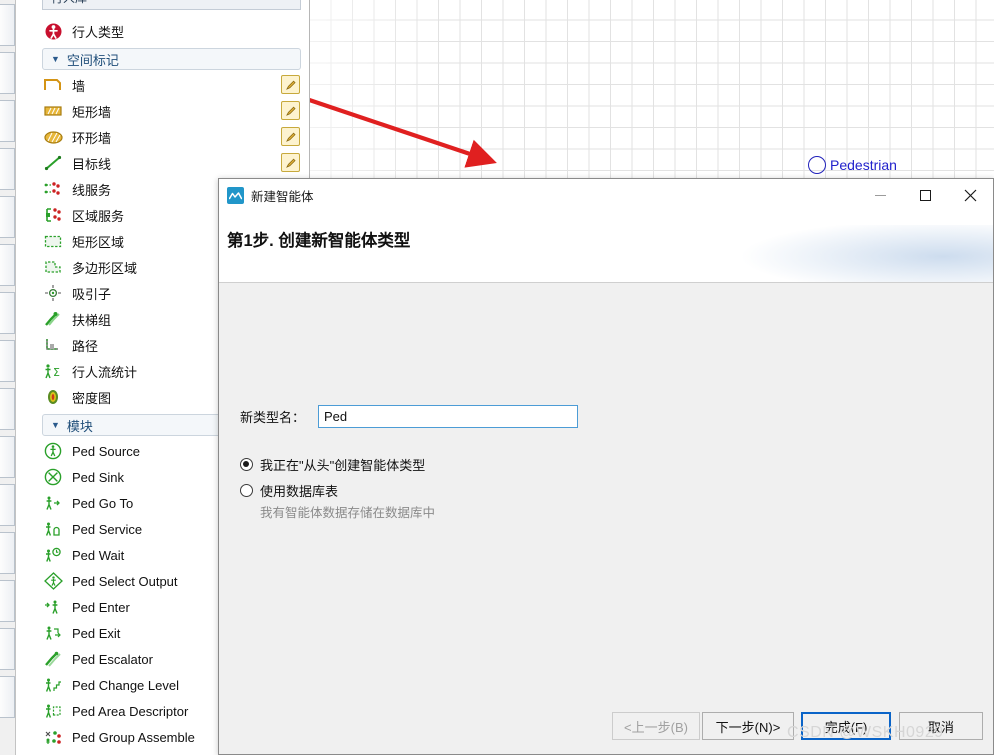 The width and height of the screenshot is (994, 755). Describe the element at coordinates (53, 345) in the screenshot. I see `path-icon` at that location.